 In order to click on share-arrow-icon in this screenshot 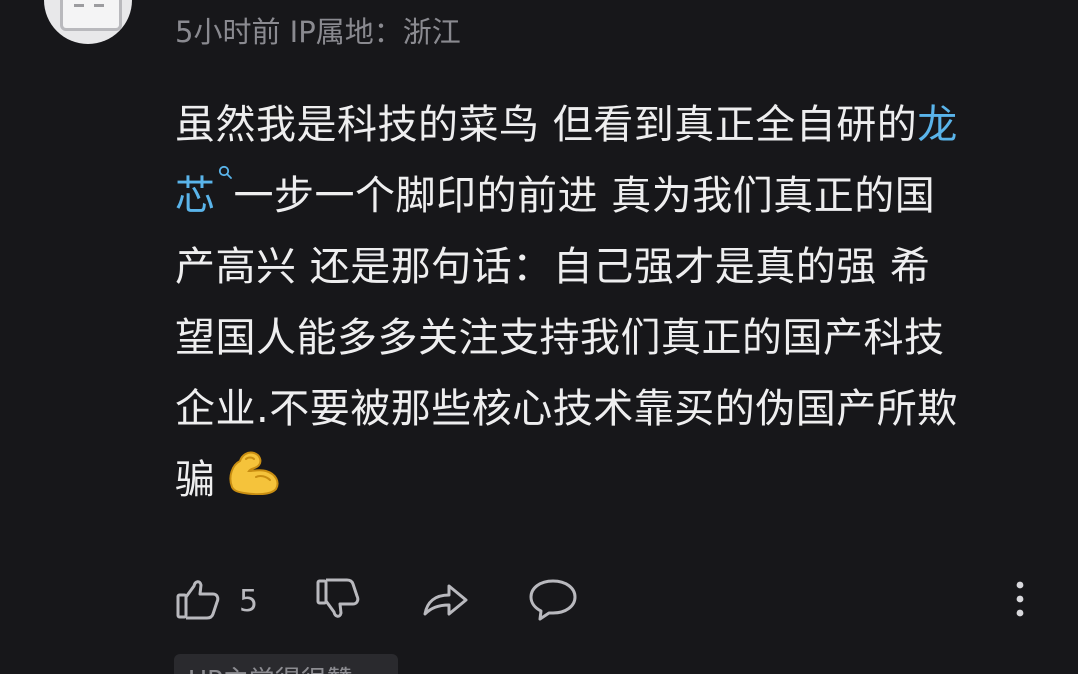, I will do `click(446, 601)`.